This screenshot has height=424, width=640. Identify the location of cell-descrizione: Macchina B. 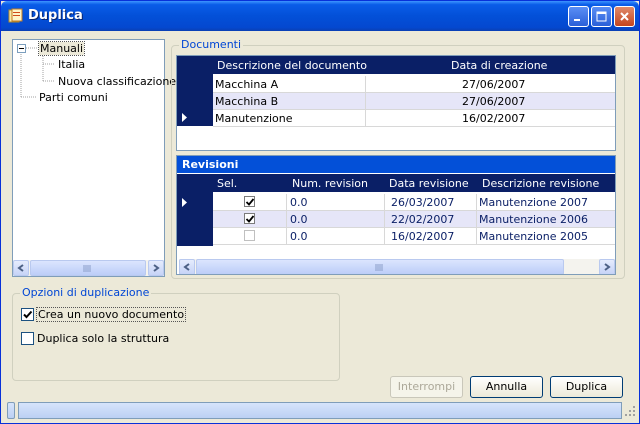
(247, 101).